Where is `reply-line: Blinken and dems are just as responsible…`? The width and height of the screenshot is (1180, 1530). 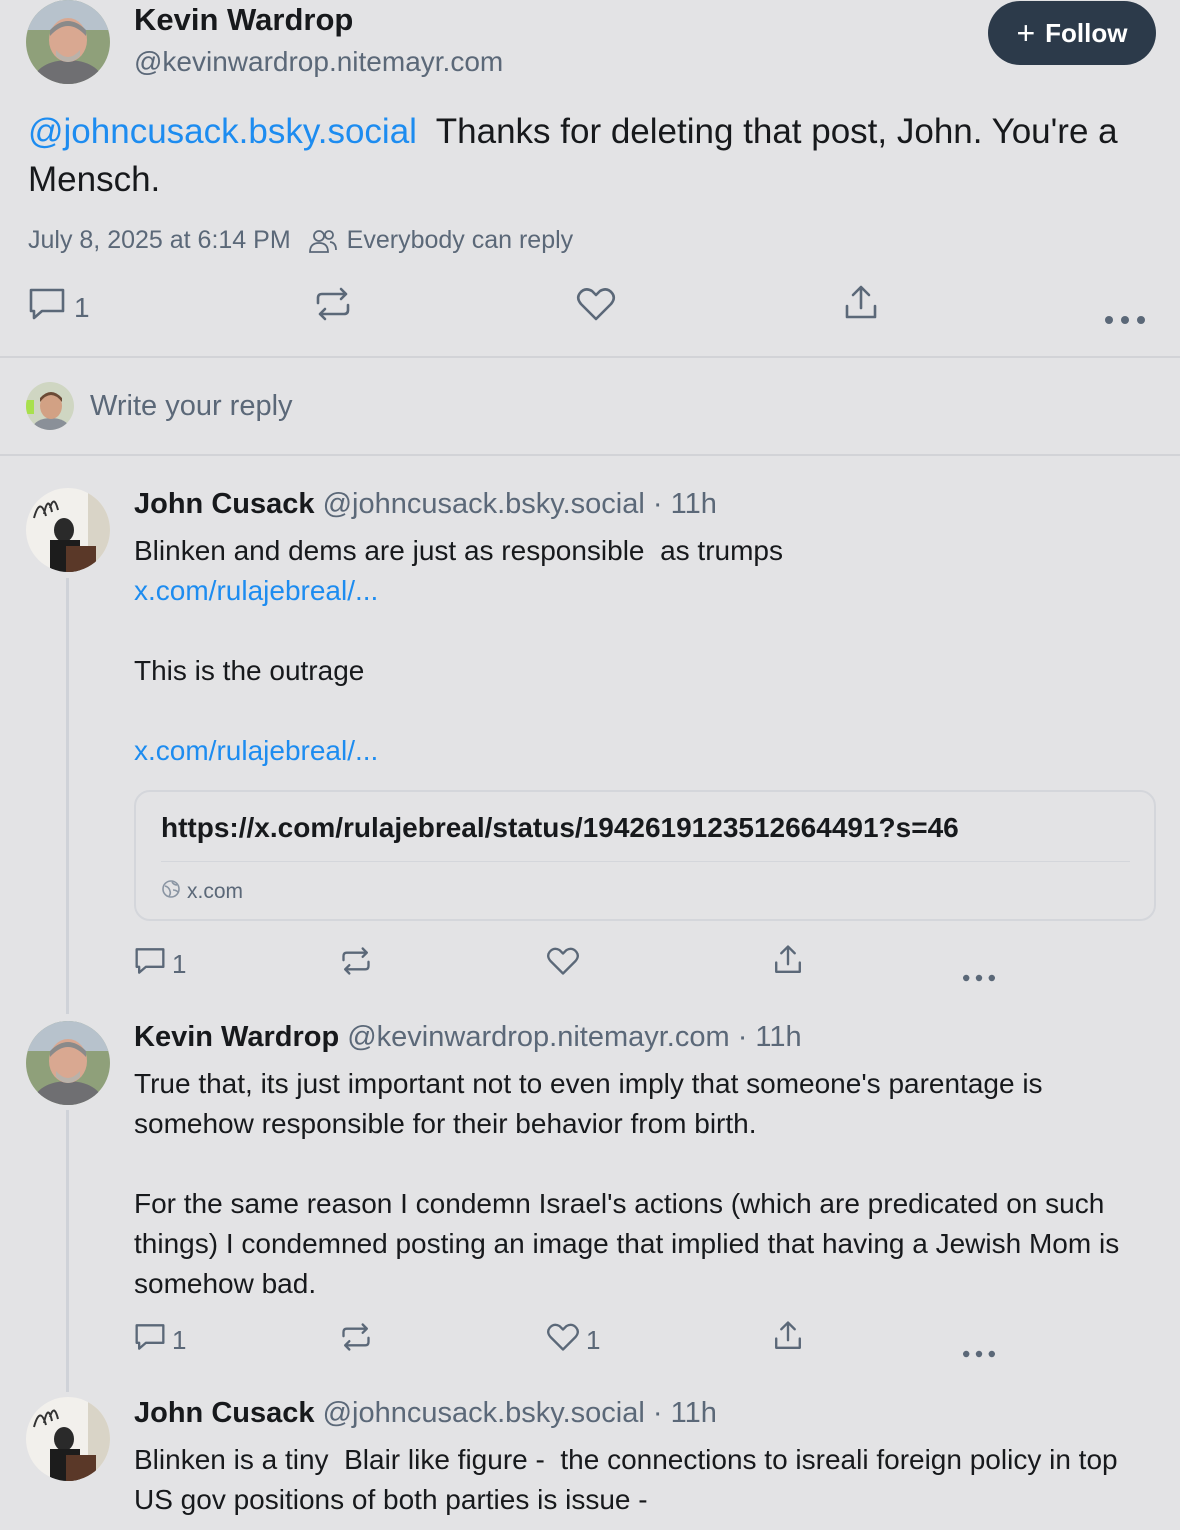
reply-line: Blinken and dems are just as responsible… is located at coordinates (458, 550).